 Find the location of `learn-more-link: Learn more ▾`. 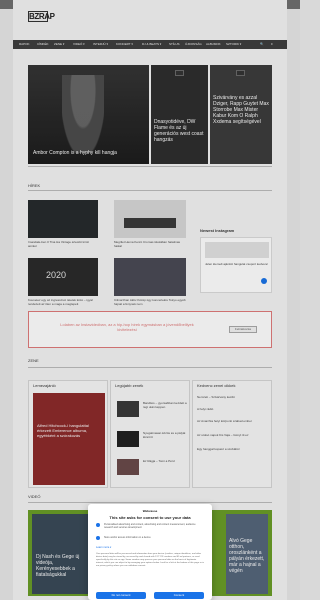

learn-more-link: Learn more ▾ is located at coordinates (103, 547).